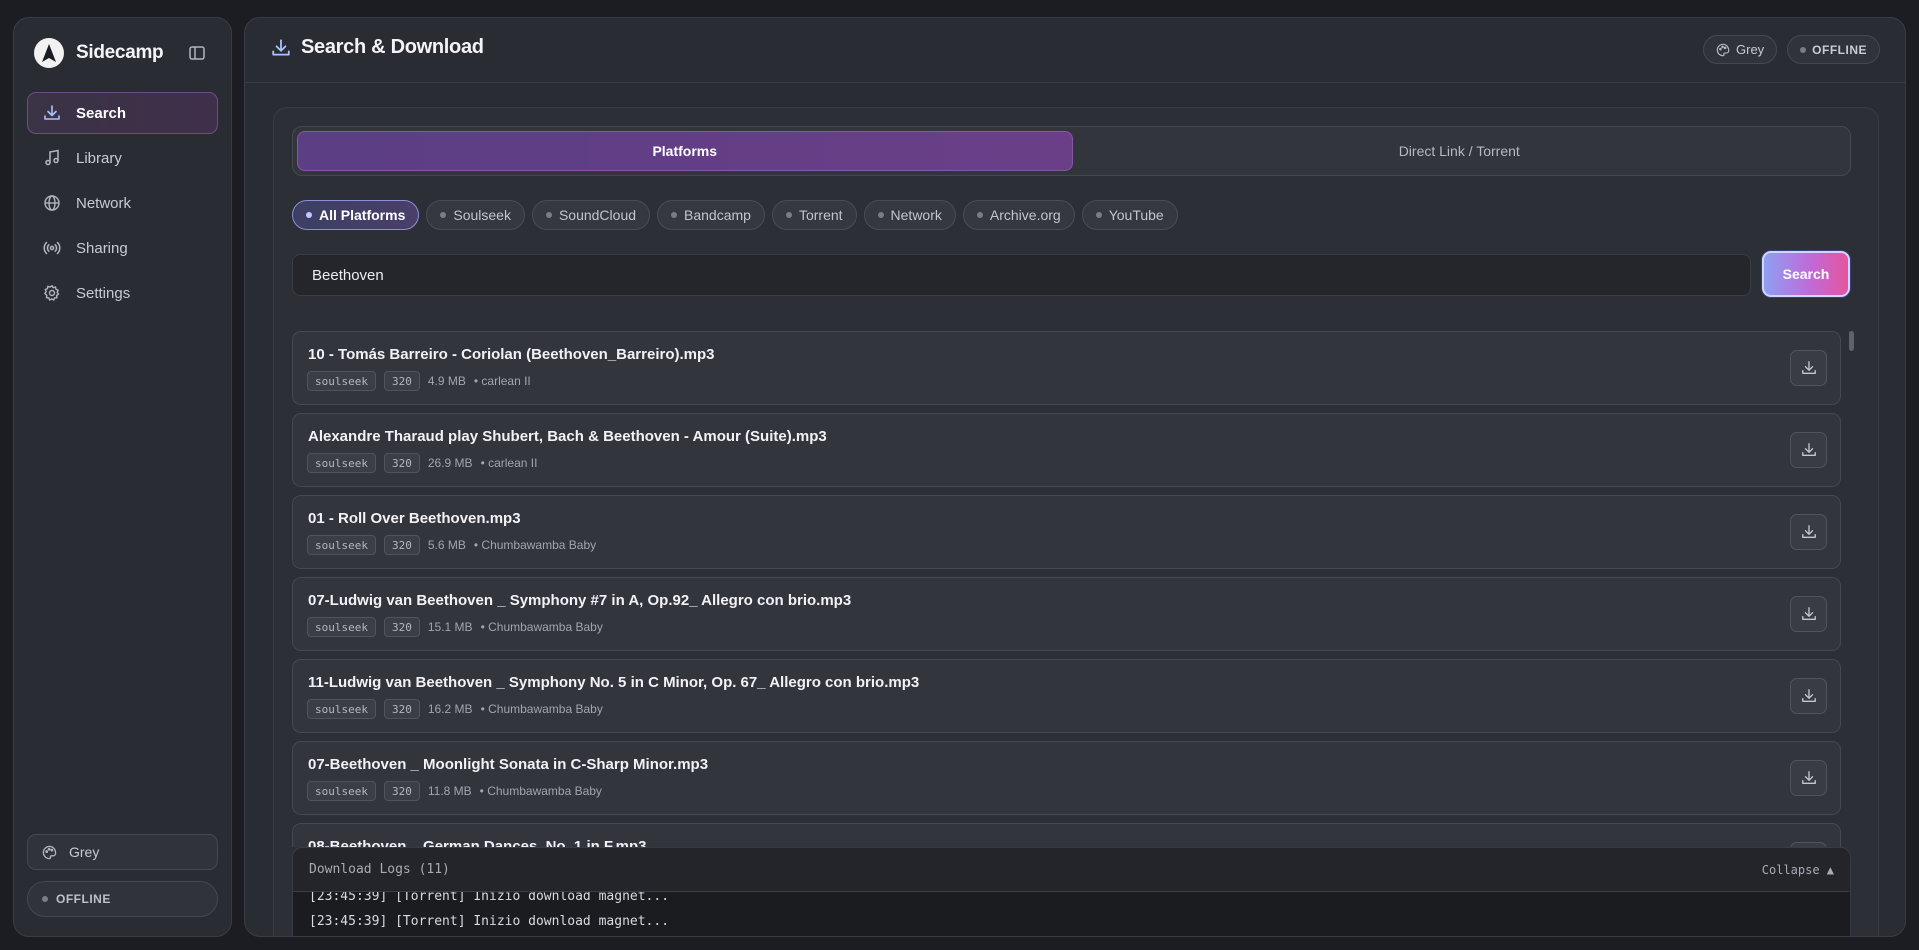 The height and width of the screenshot is (950, 1919). What do you see at coordinates (122, 899) in the screenshot?
I see `connection-status: OFFLINE` at bounding box center [122, 899].